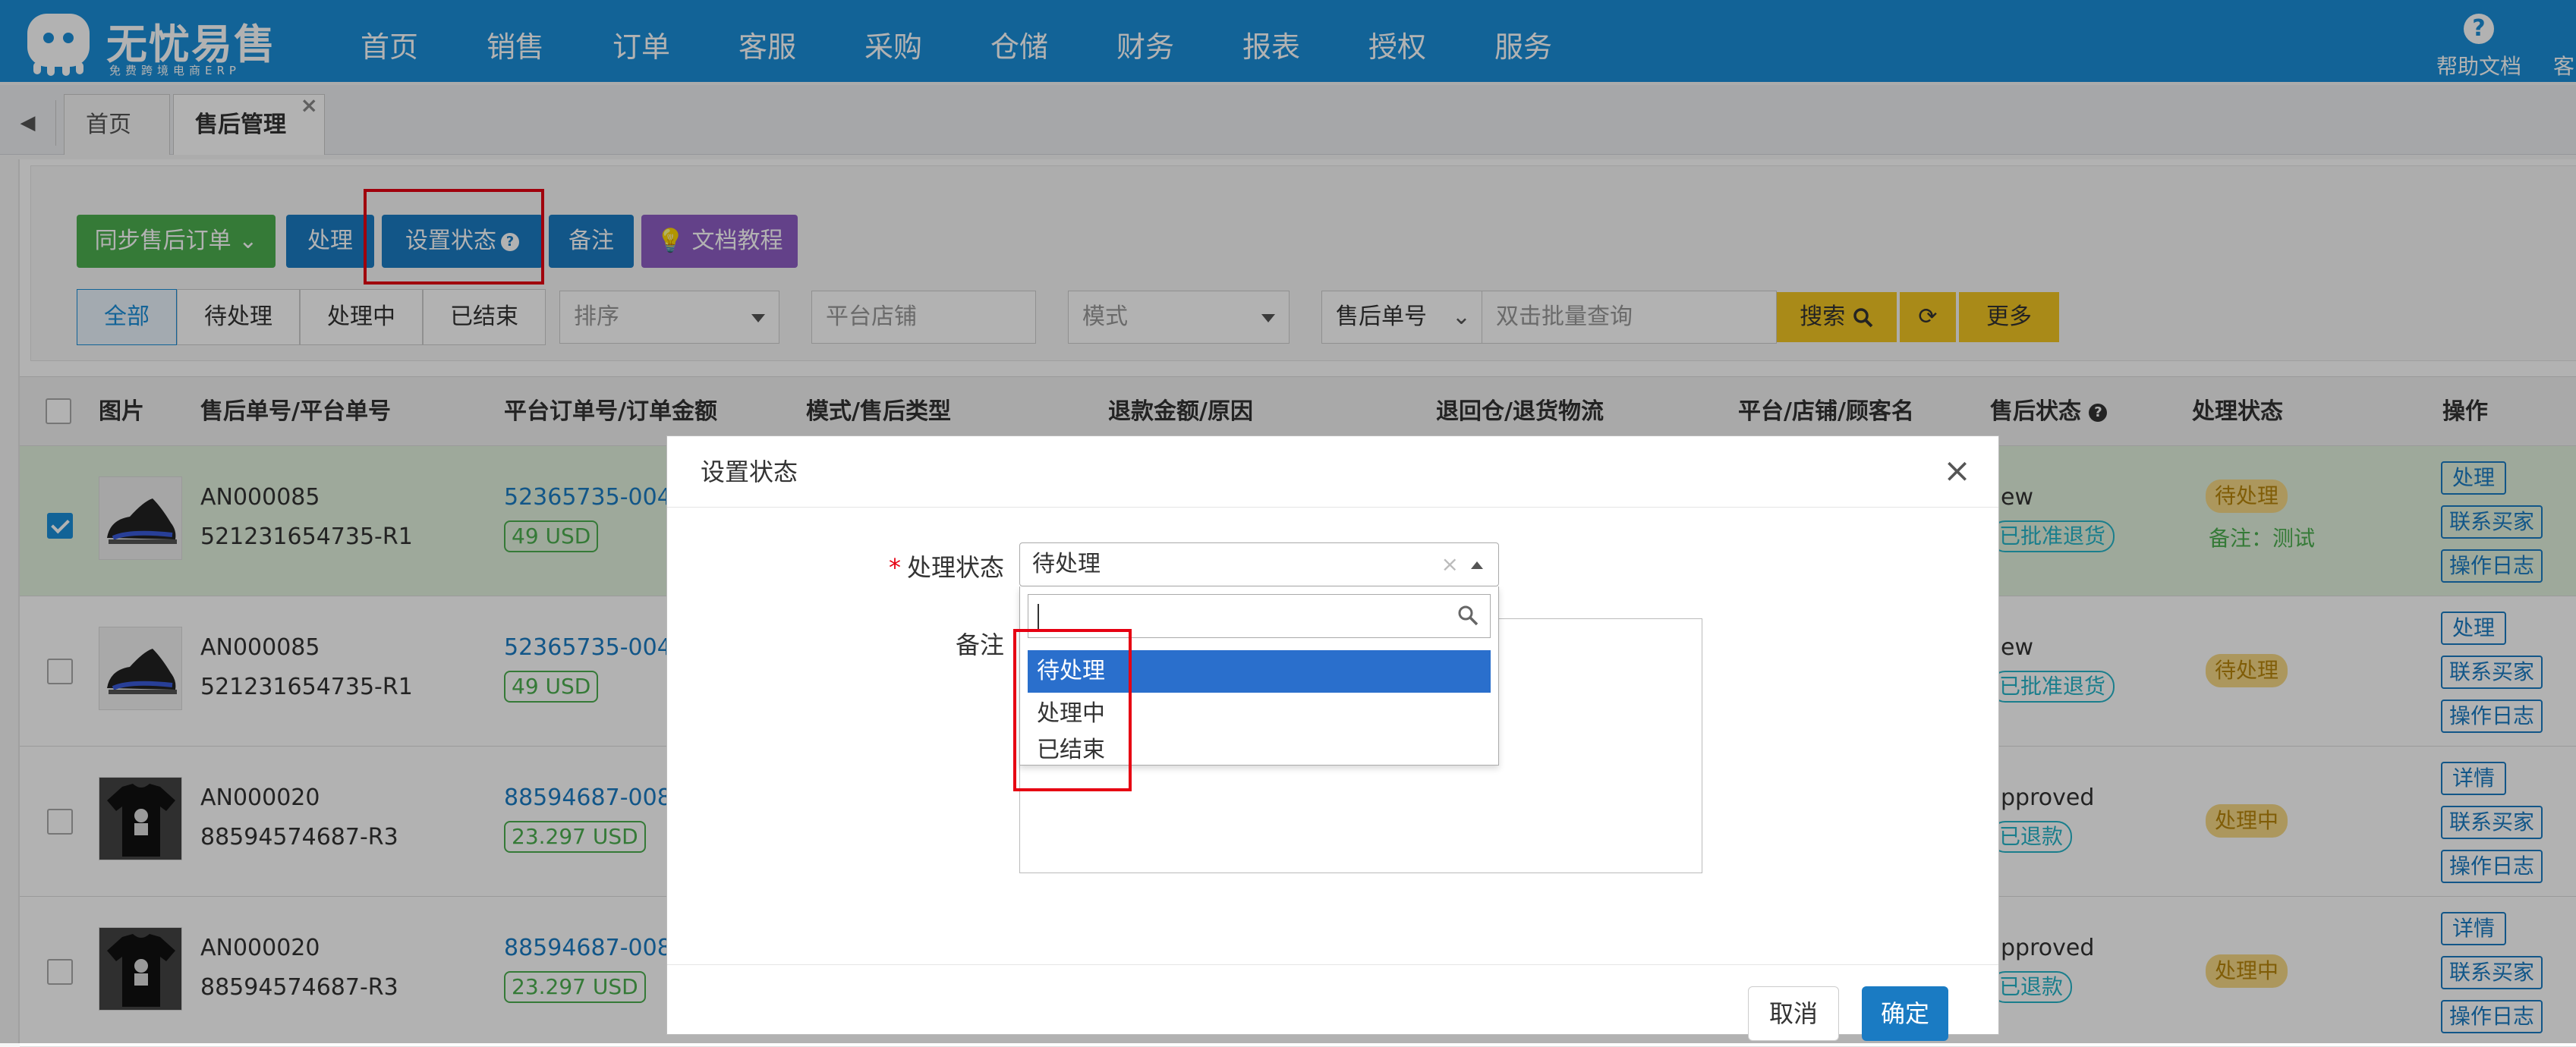  I want to click on status-select-value: 待处理, so click(1066, 564).